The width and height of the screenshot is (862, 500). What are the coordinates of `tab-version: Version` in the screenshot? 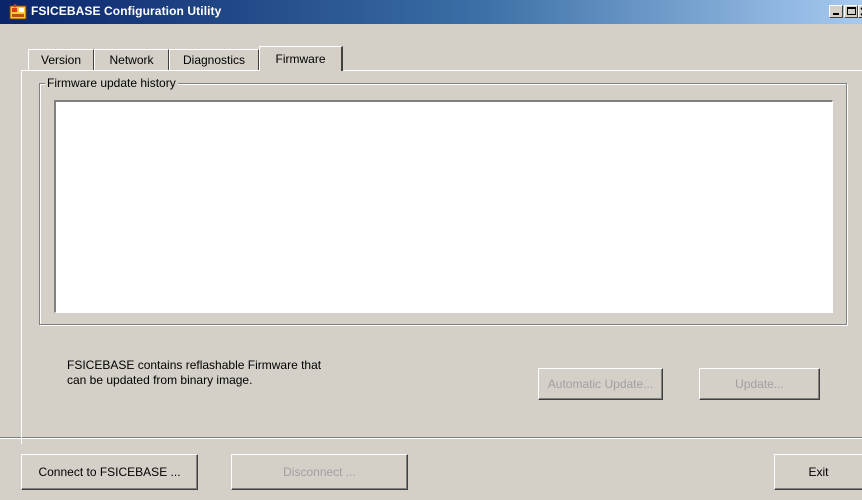 It's located at (61, 59).